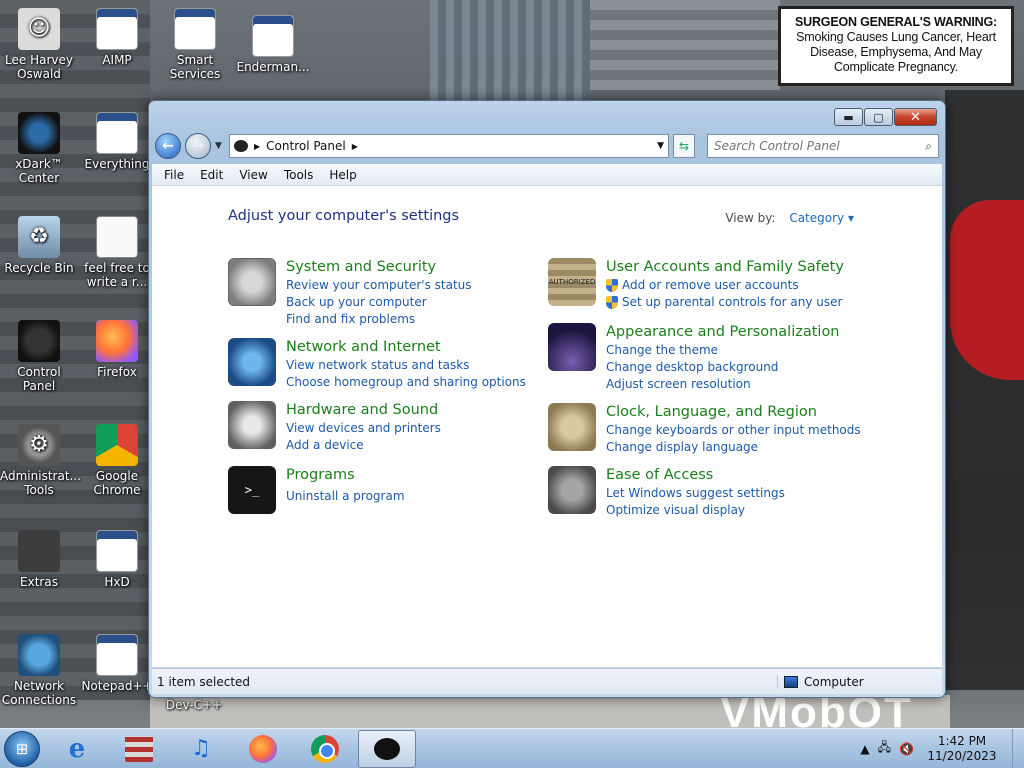  Describe the element at coordinates (1018, 748) in the screenshot. I see `show-desktop-button` at that location.